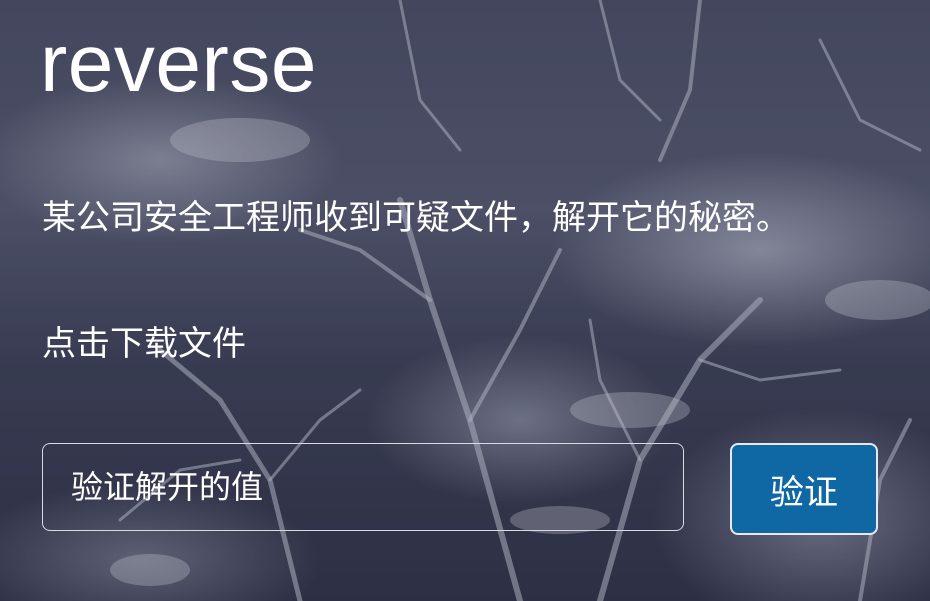 The width and height of the screenshot is (930, 601). Describe the element at coordinates (804, 489) in the screenshot. I see `verify-button: 验证` at that location.